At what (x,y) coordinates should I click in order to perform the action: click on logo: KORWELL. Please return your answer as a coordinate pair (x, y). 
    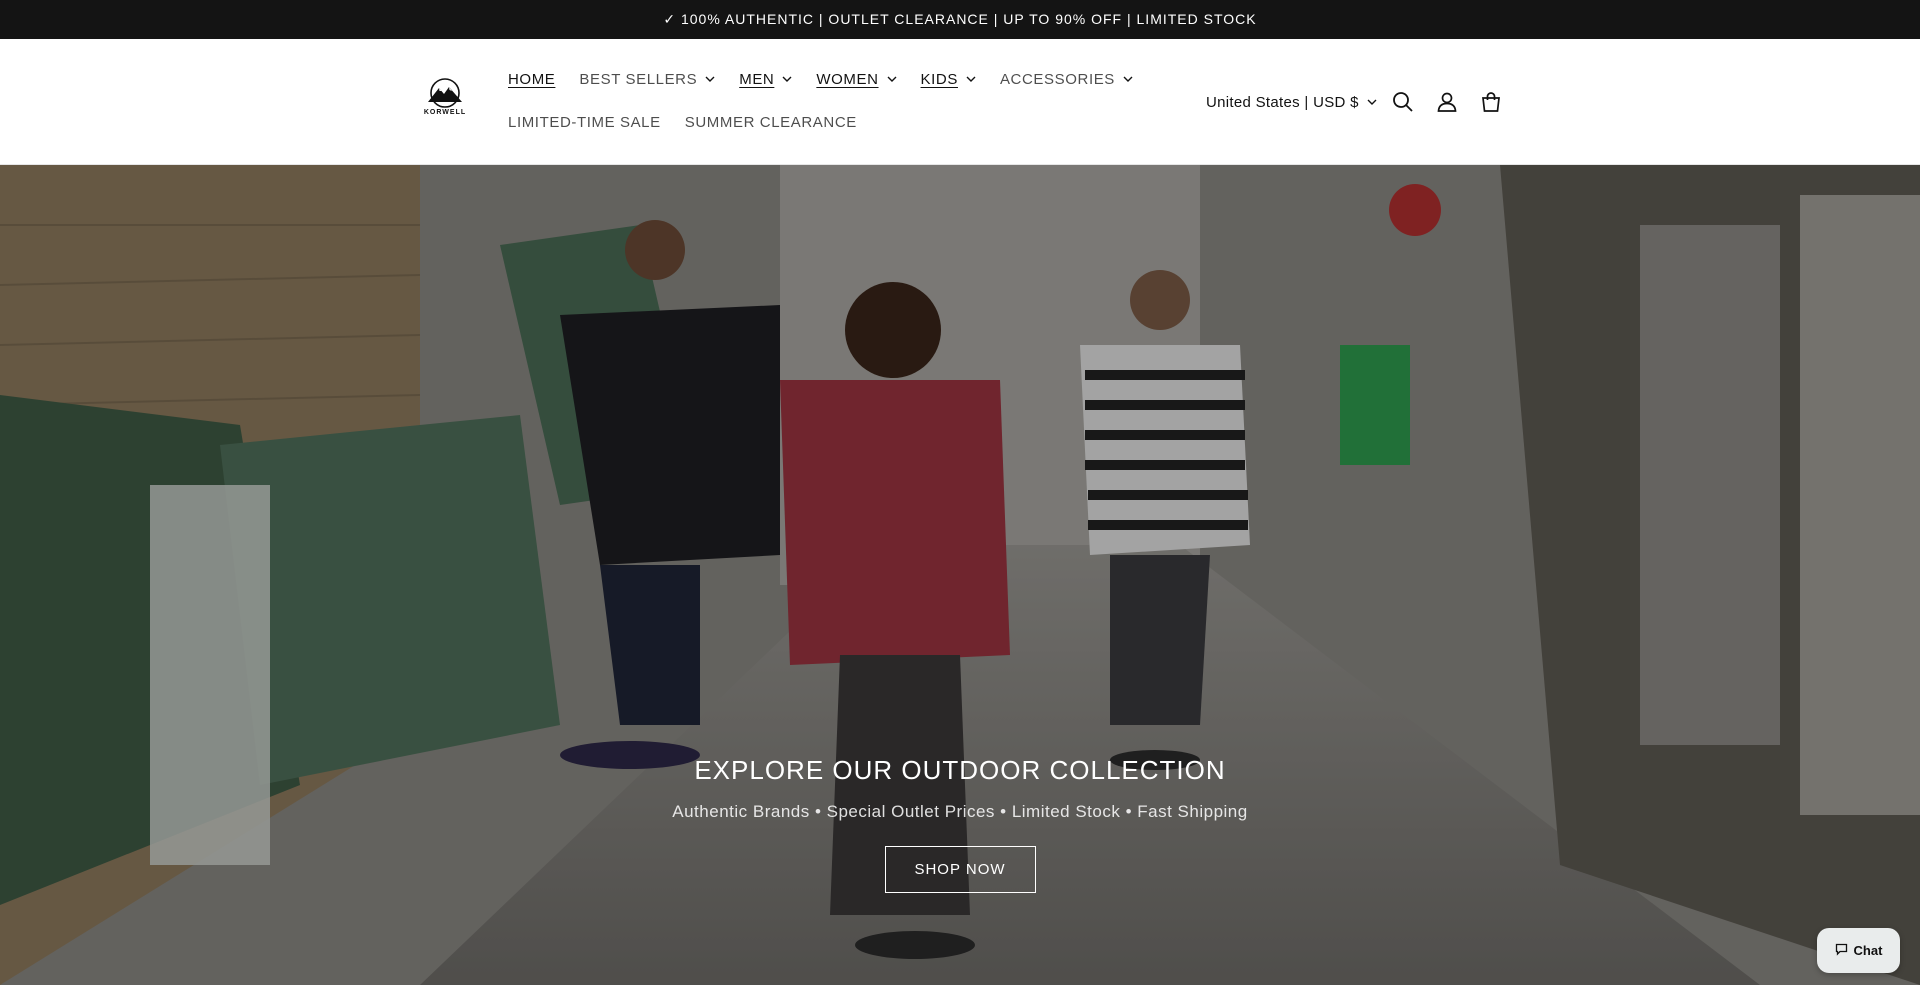
    Looking at the image, I should click on (445, 97).